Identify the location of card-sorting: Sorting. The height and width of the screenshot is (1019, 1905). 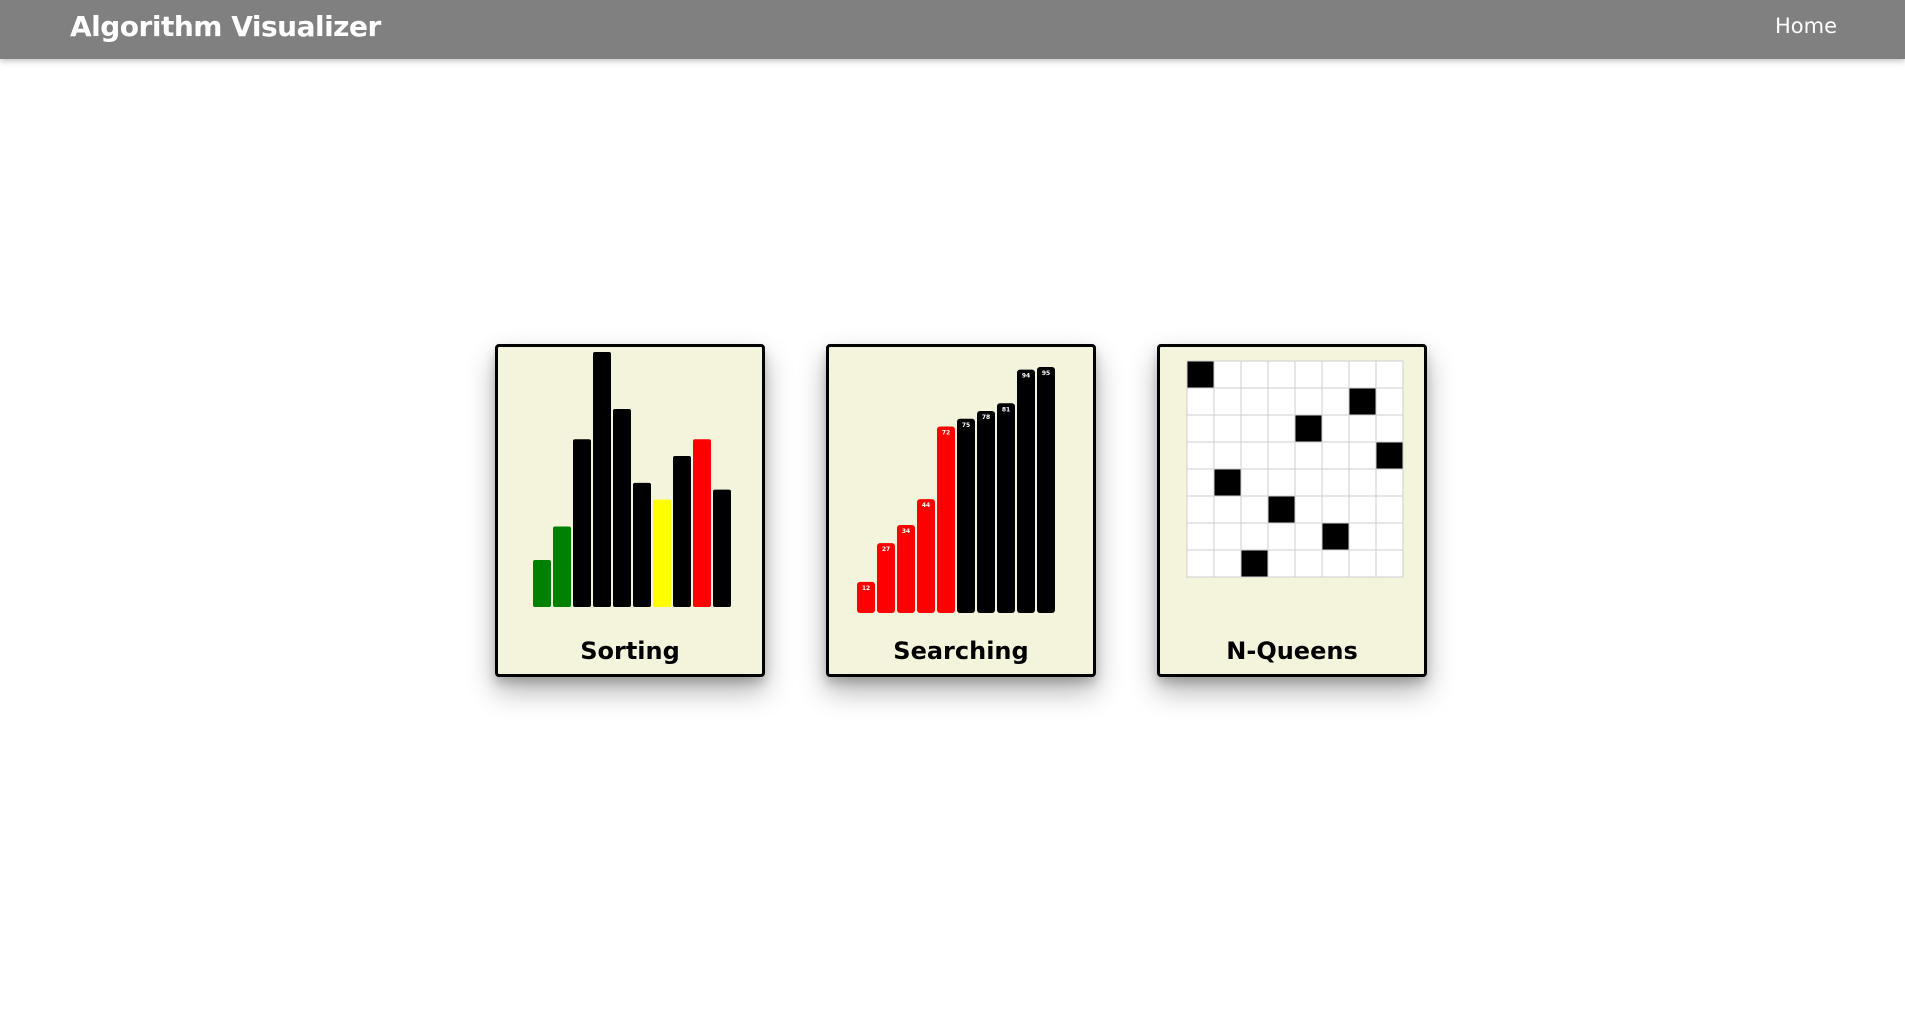
(630, 510).